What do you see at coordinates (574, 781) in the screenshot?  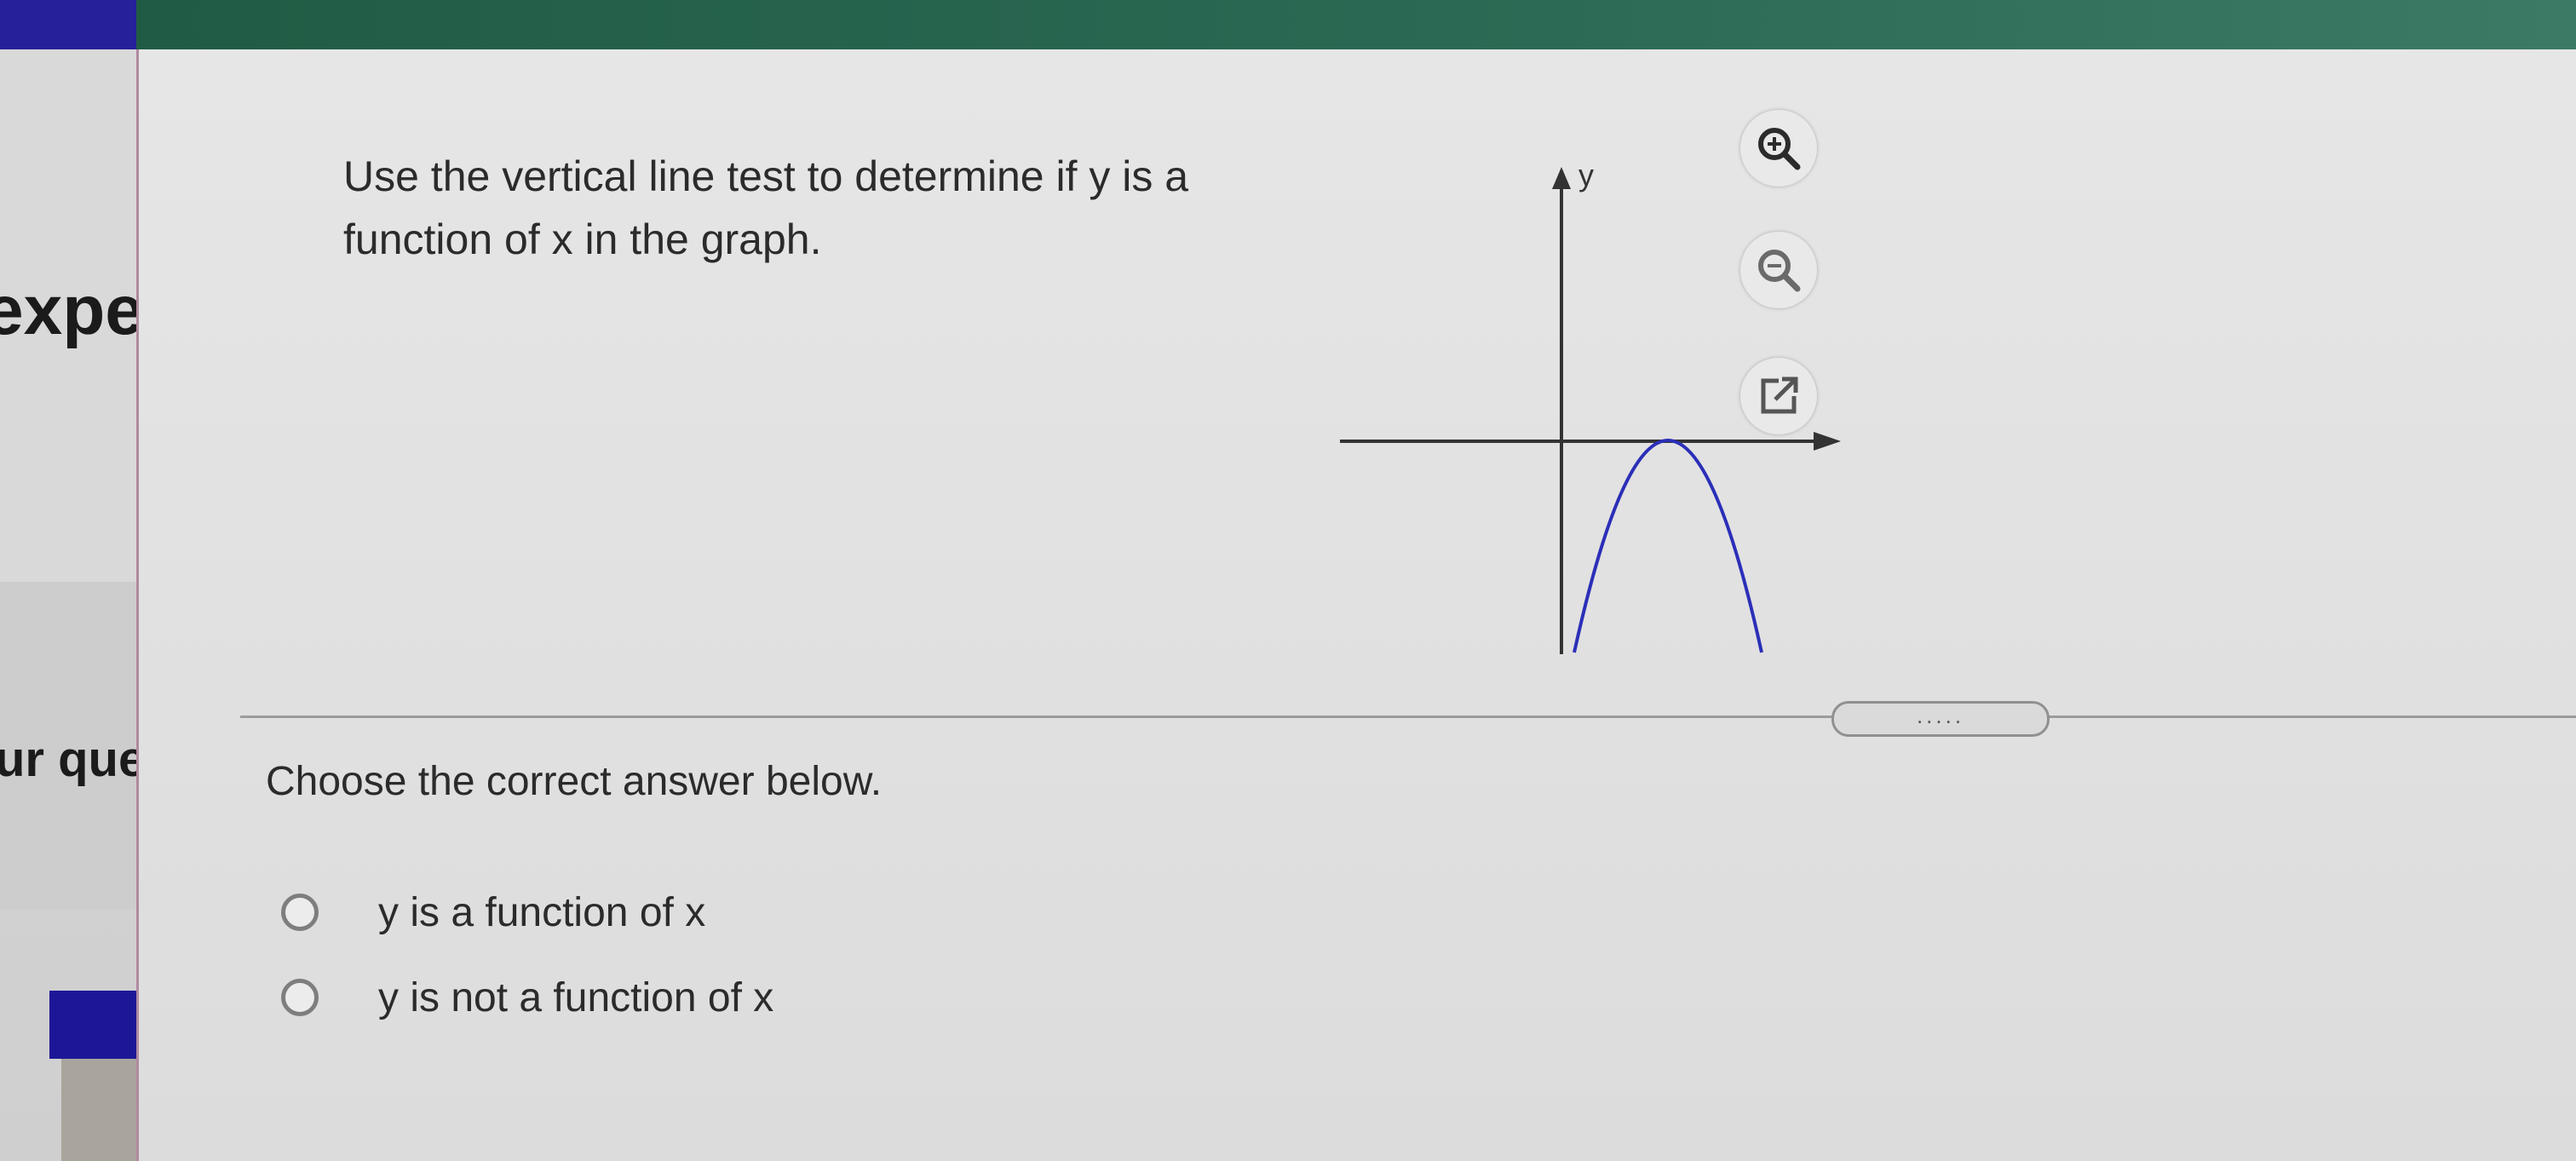 I see `answer-prompt: Choose the correct answer below.` at bounding box center [574, 781].